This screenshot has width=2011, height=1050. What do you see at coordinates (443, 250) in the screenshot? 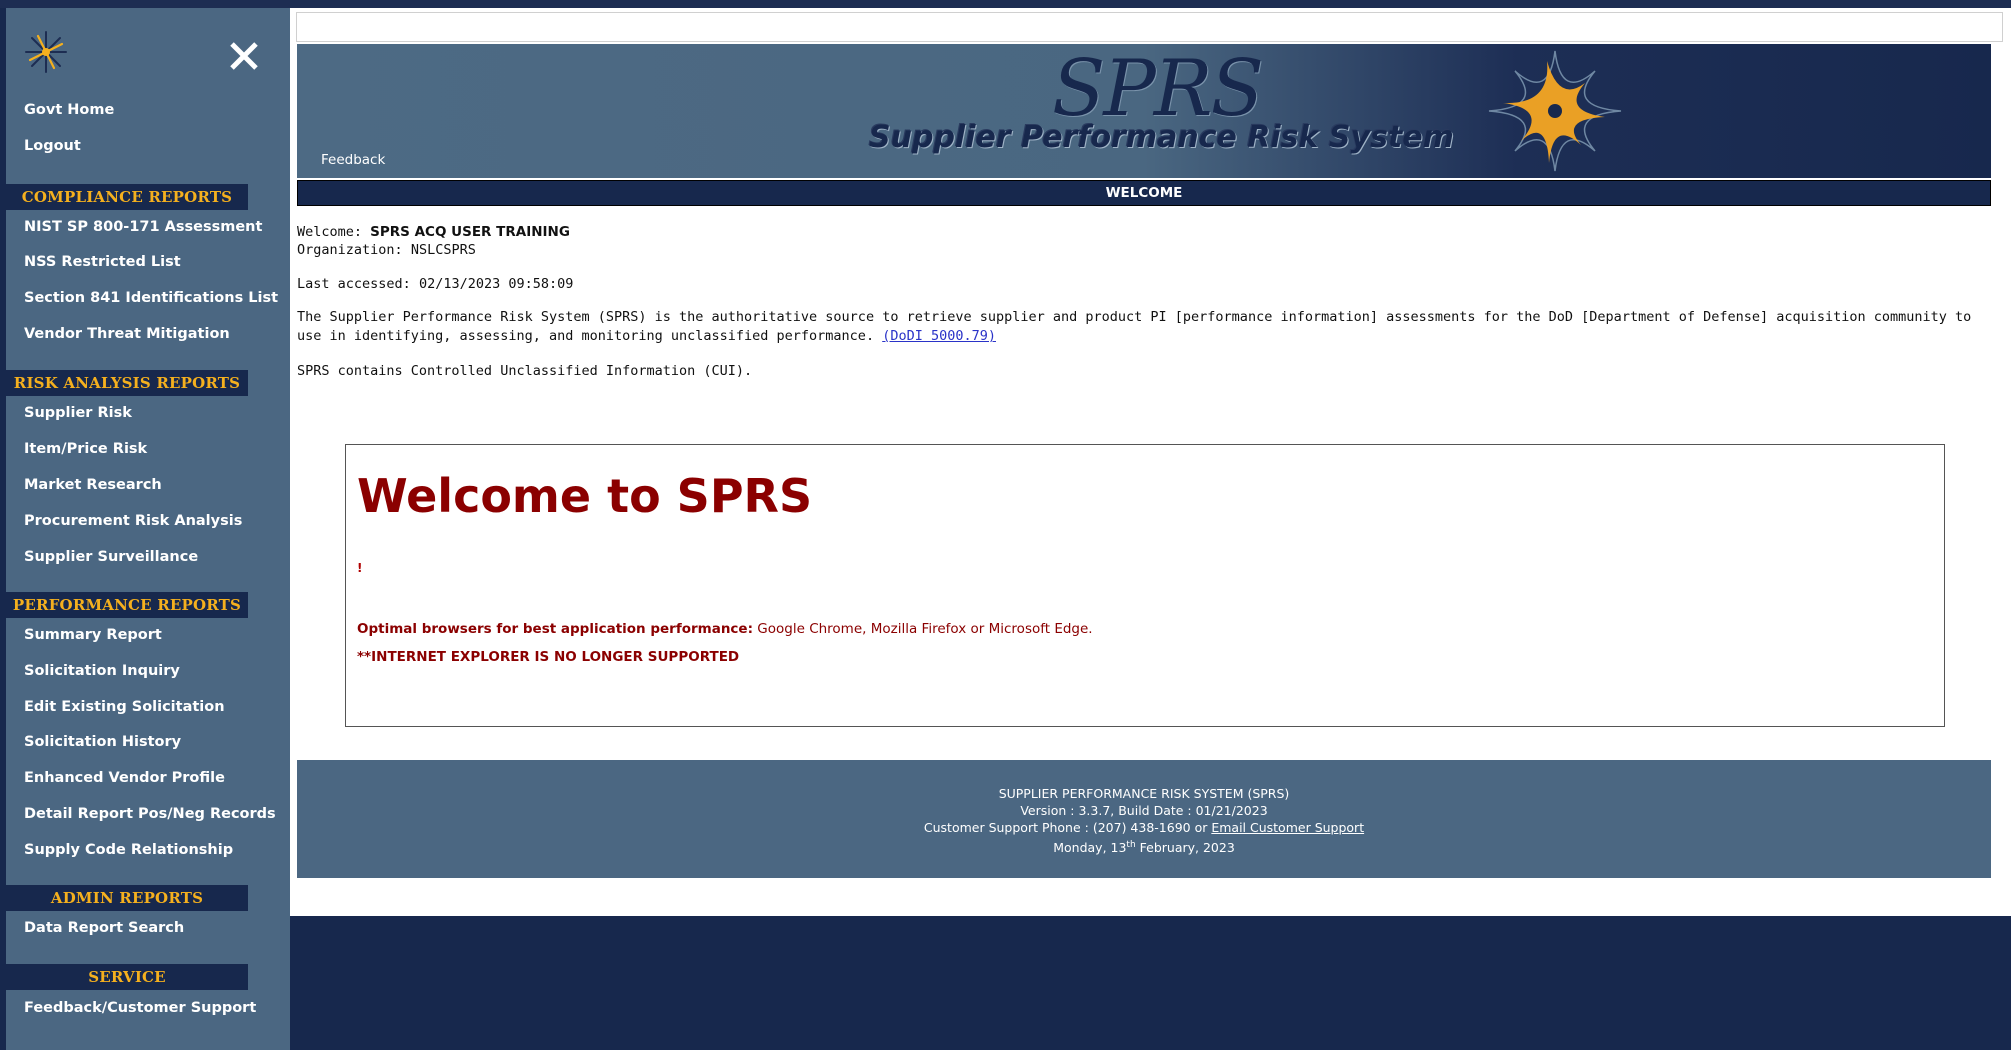
I see `organization-value: NSLCSPRS` at bounding box center [443, 250].